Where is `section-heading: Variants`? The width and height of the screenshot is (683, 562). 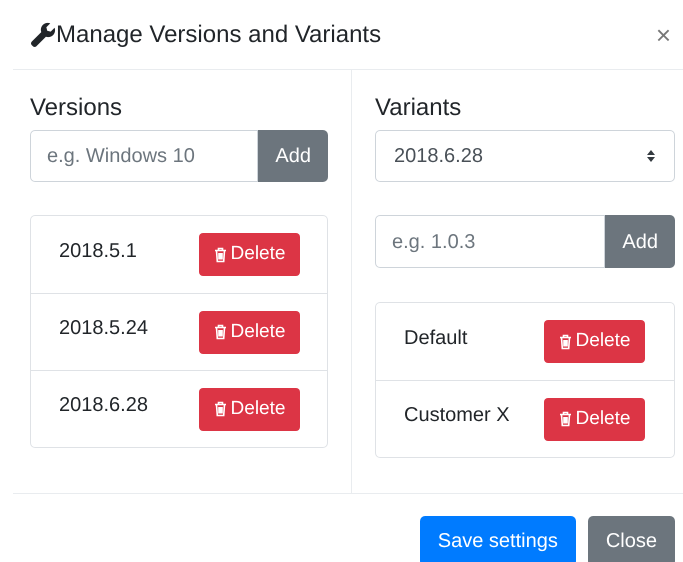
section-heading: Variants is located at coordinates (418, 108).